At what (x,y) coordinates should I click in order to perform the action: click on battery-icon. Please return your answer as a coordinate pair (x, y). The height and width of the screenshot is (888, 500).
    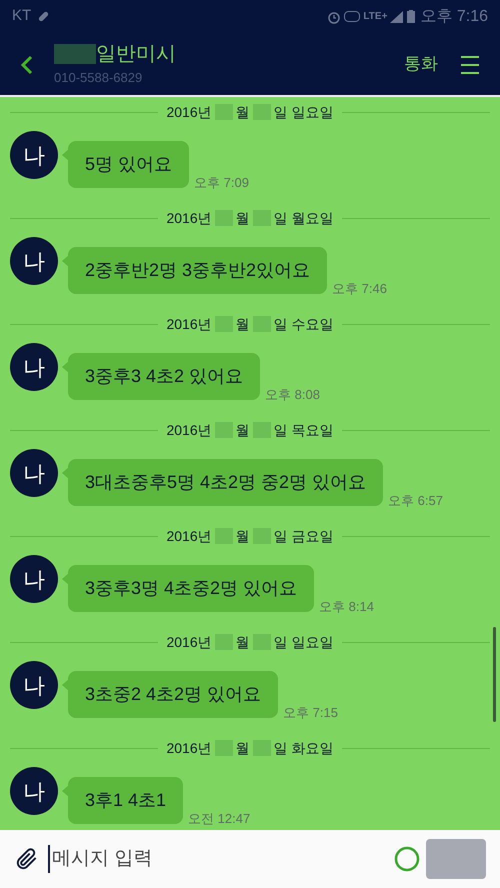
    Looking at the image, I should click on (411, 16).